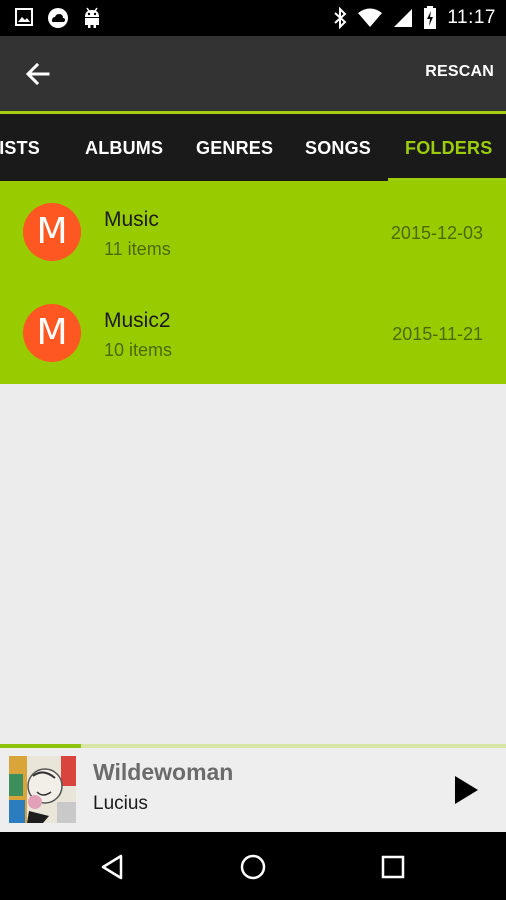  What do you see at coordinates (393, 867) in the screenshot?
I see `recents-square-icon` at bounding box center [393, 867].